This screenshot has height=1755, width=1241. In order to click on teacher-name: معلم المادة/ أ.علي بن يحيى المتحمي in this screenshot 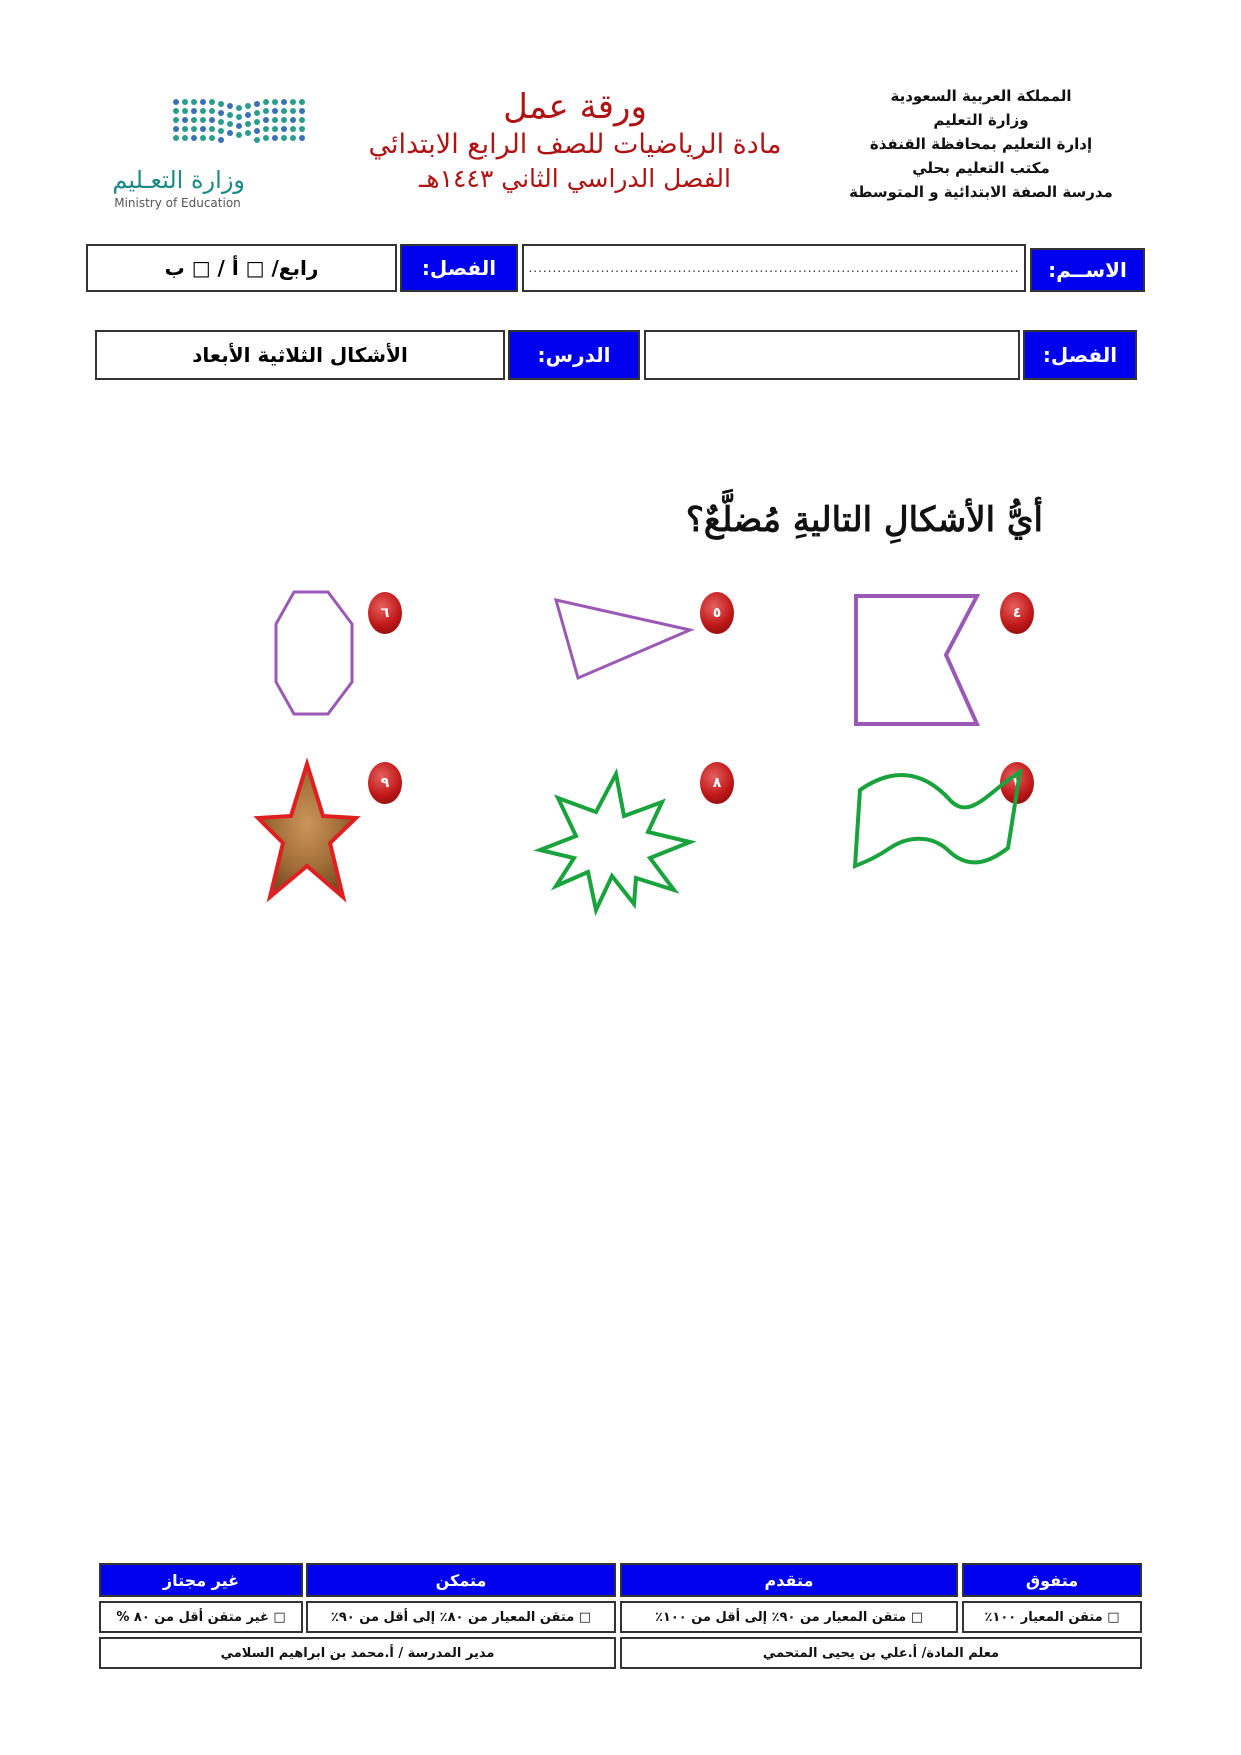, I will do `click(881, 1653)`.